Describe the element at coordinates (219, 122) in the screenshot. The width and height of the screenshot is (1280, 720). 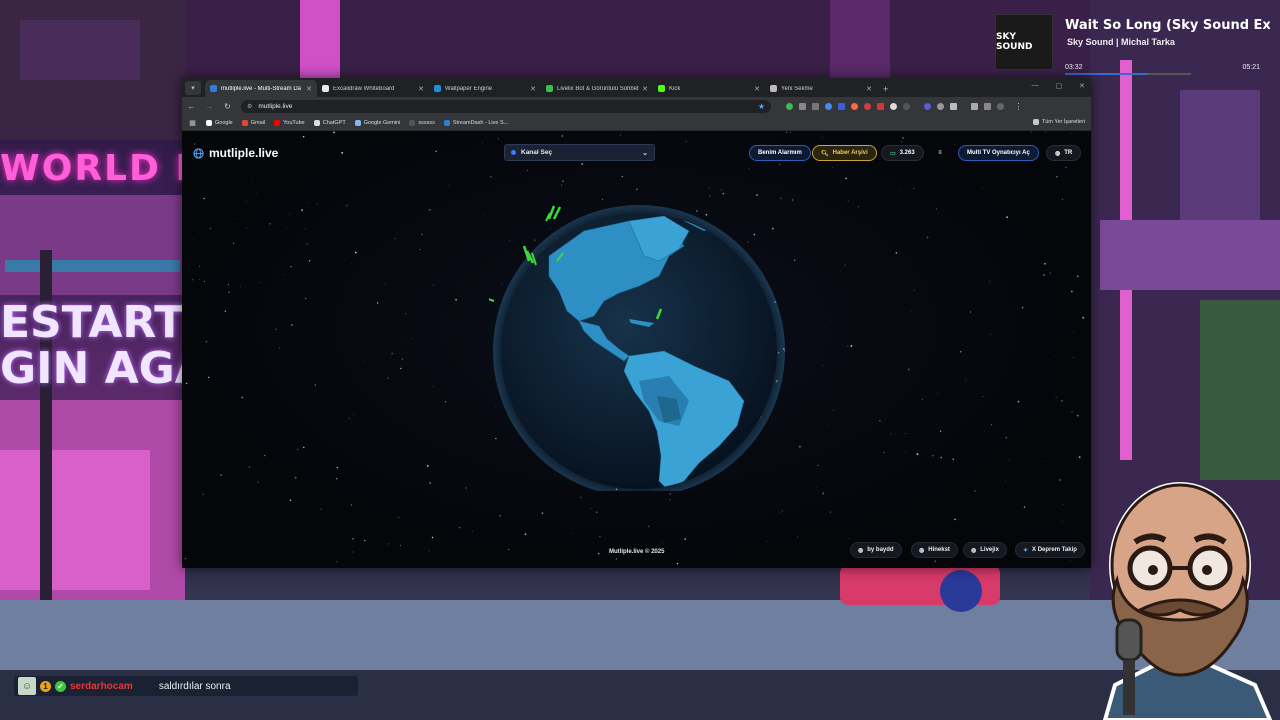
I see `bookmark-item: Google` at that location.